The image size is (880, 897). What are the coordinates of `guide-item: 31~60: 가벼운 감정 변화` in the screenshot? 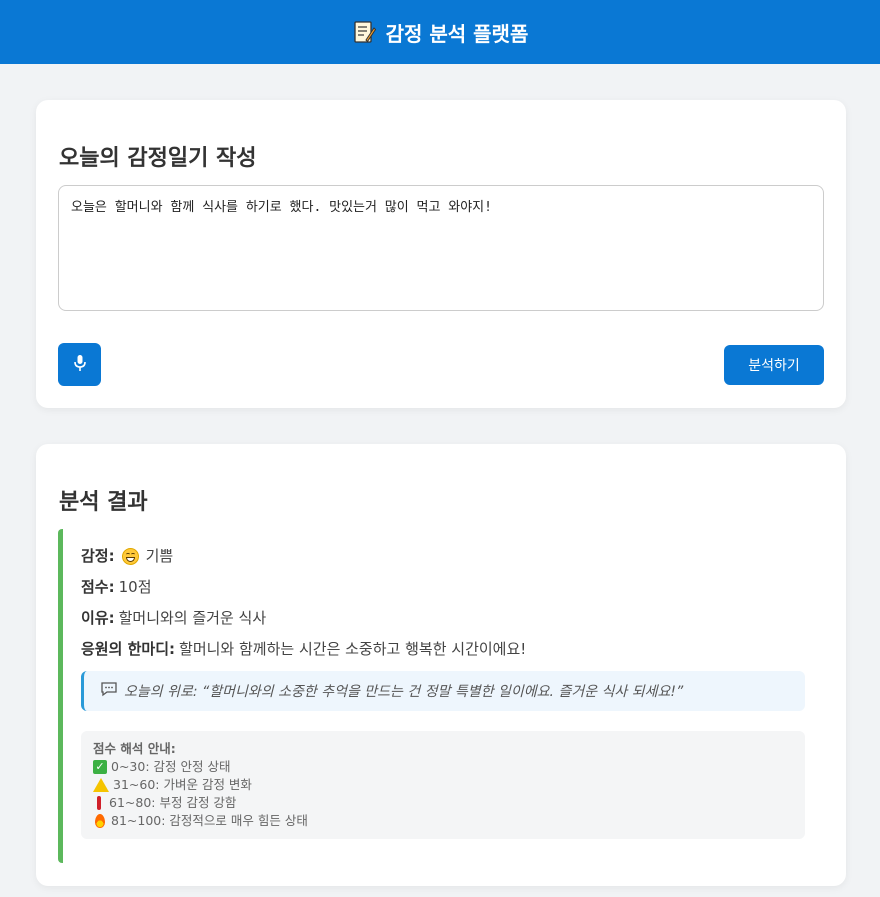 It's located at (443, 785).